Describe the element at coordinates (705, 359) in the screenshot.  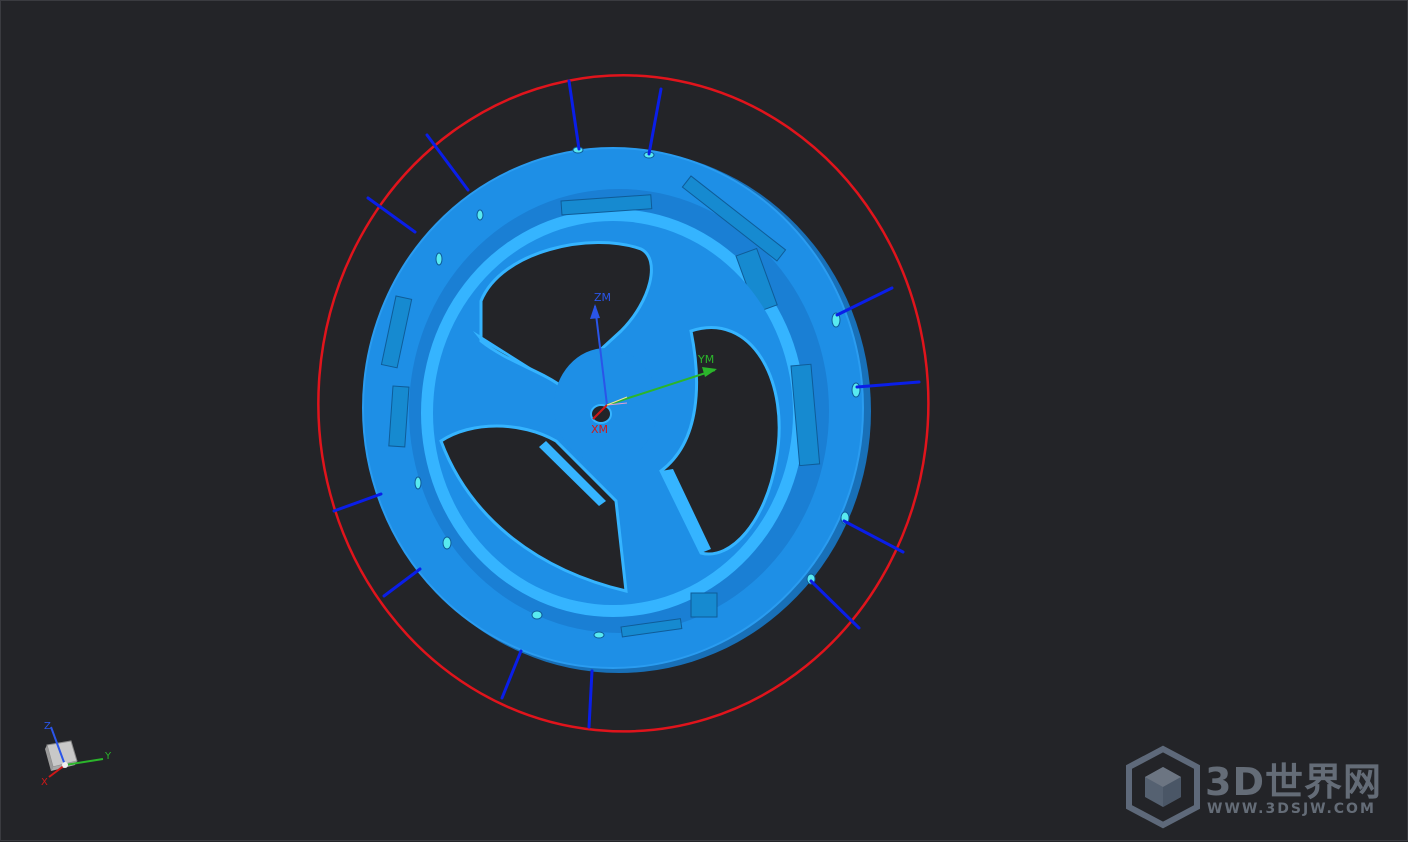
I see `ym-label: YM` at that location.